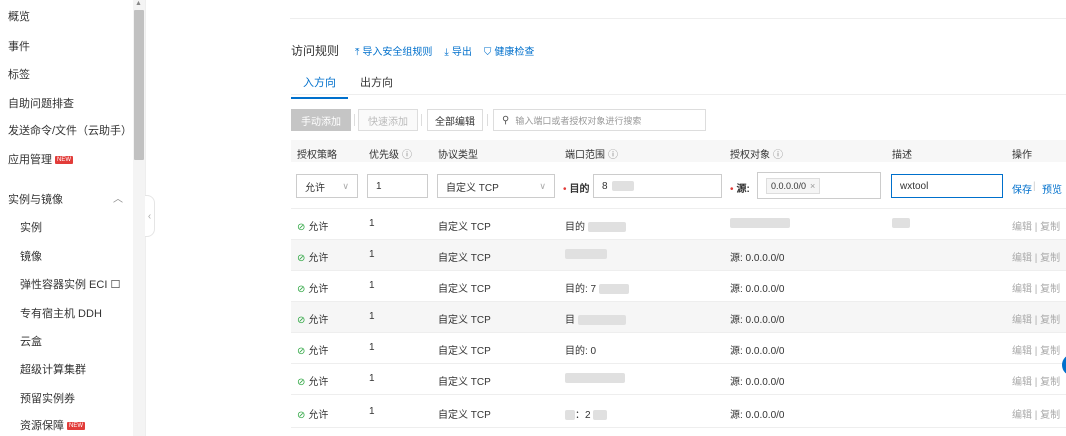  What do you see at coordinates (393, 50) in the screenshot?
I see `import-rules-link: ⤒ 导入安全组规则` at bounding box center [393, 50].